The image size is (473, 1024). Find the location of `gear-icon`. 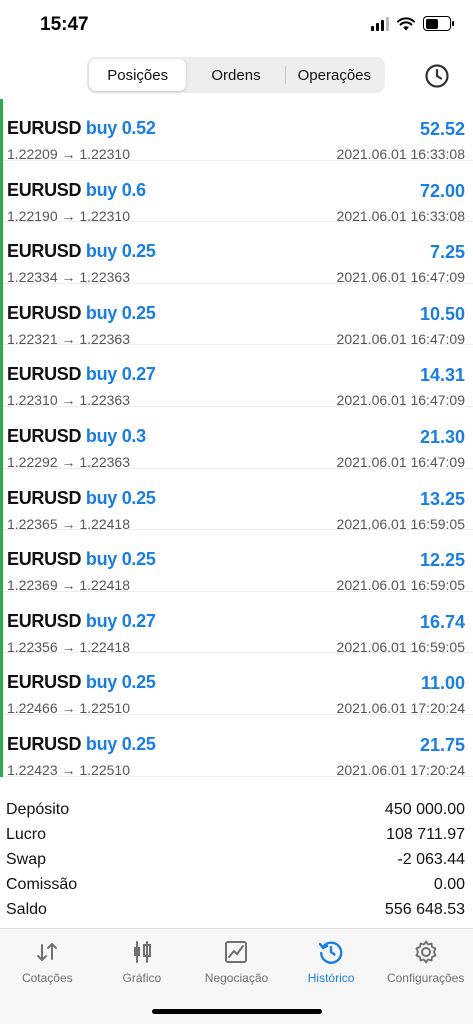

gear-icon is located at coordinates (426, 952).